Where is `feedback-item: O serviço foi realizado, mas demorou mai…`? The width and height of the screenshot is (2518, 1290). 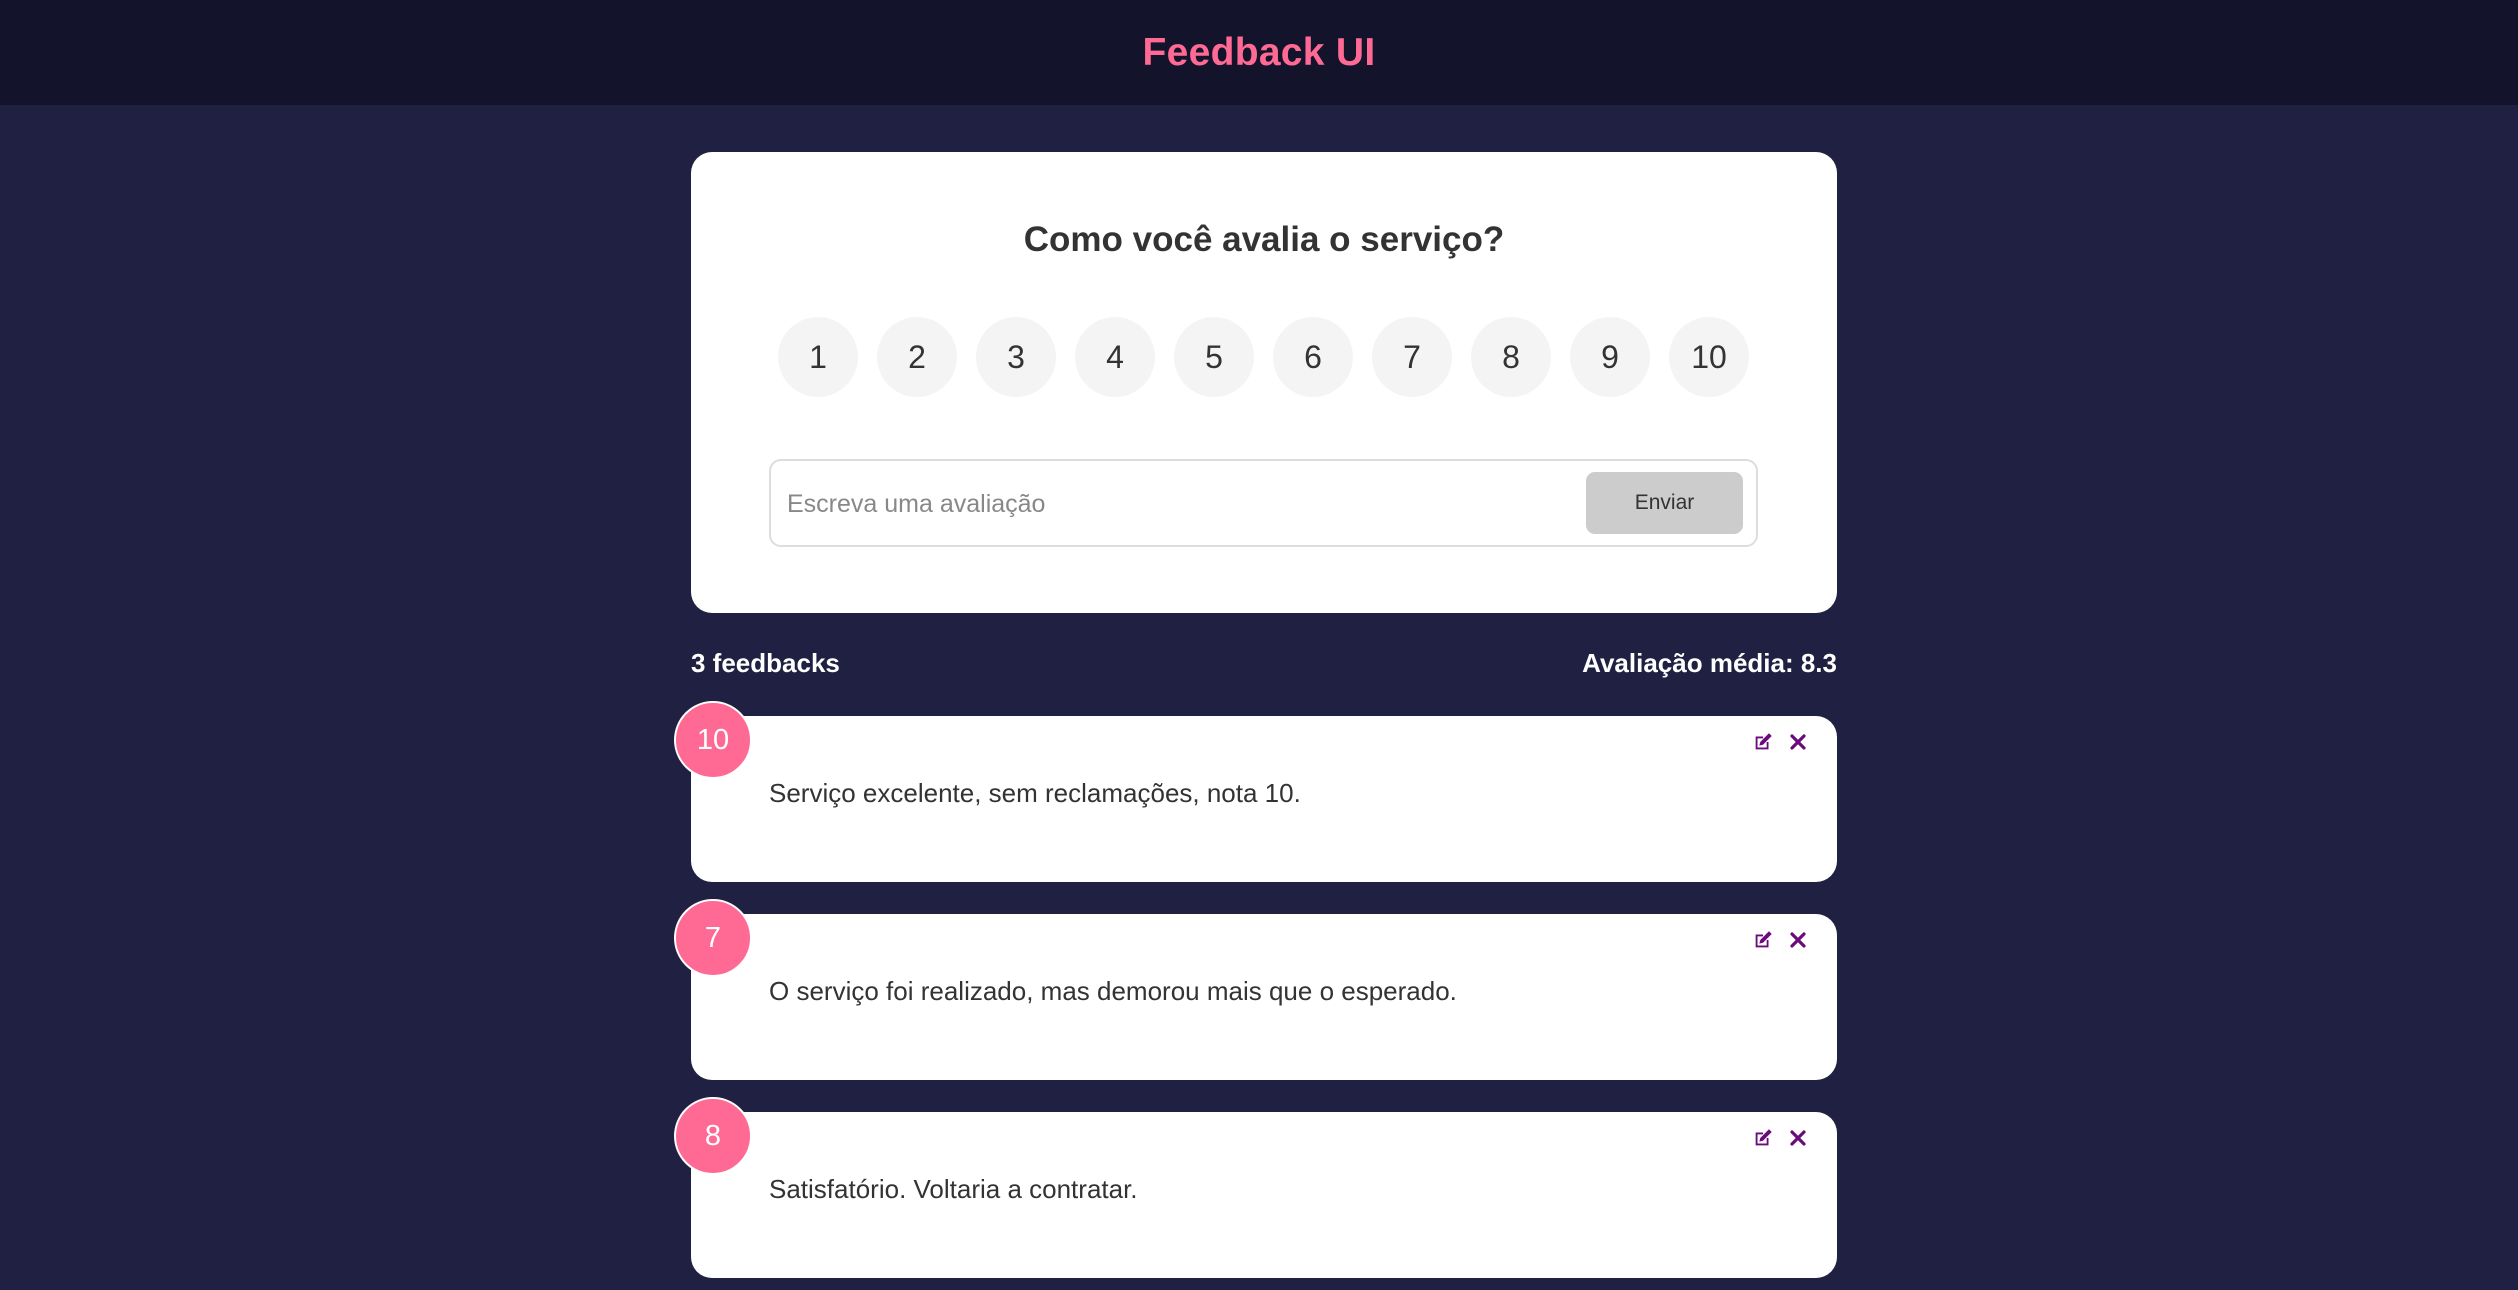
feedback-item: O serviço foi realizado, mas demorou mai… is located at coordinates (1264, 997).